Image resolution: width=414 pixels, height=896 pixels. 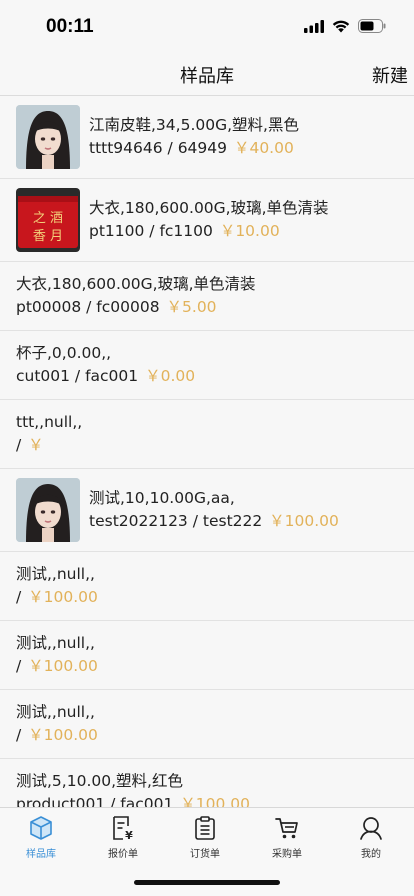 What do you see at coordinates (207, 882) in the screenshot?
I see `home-indicator` at bounding box center [207, 882].